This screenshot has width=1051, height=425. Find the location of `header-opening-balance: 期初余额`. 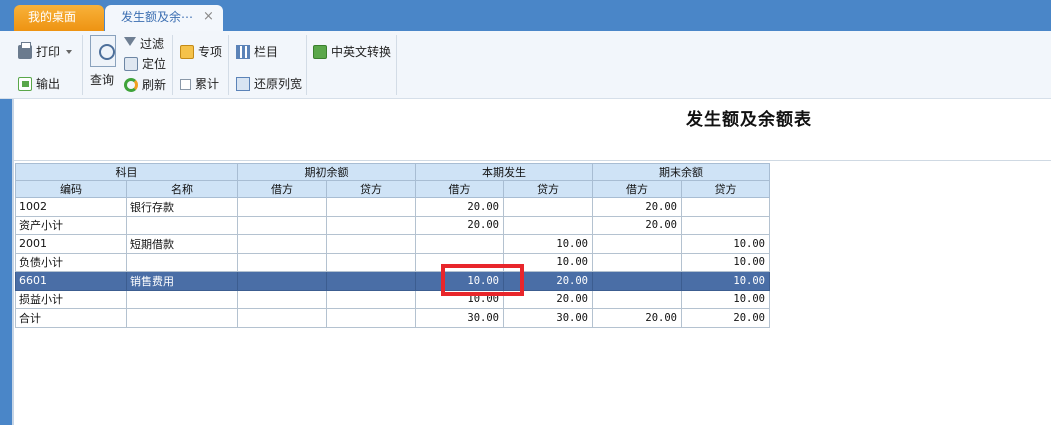

header-opening-balance: 期初余额 is located at coordinates (326, 172).